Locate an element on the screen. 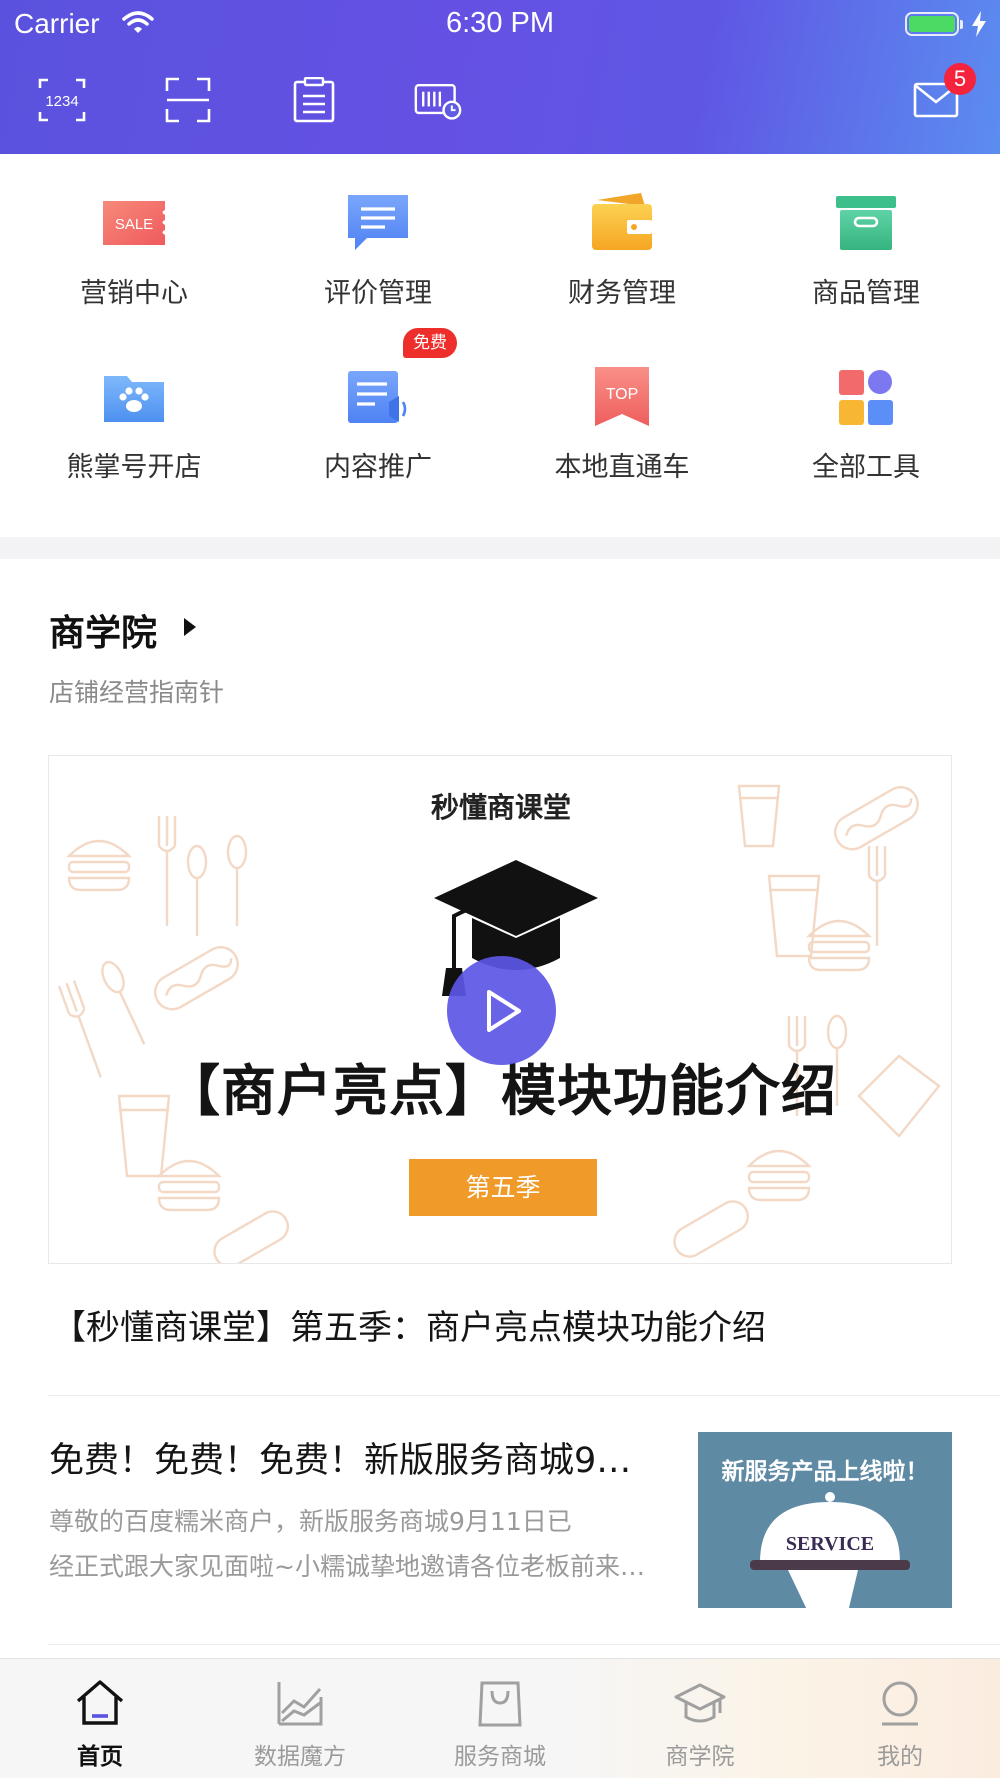  grid-label-products: 商品管理 is located at coordinates (866, 293).